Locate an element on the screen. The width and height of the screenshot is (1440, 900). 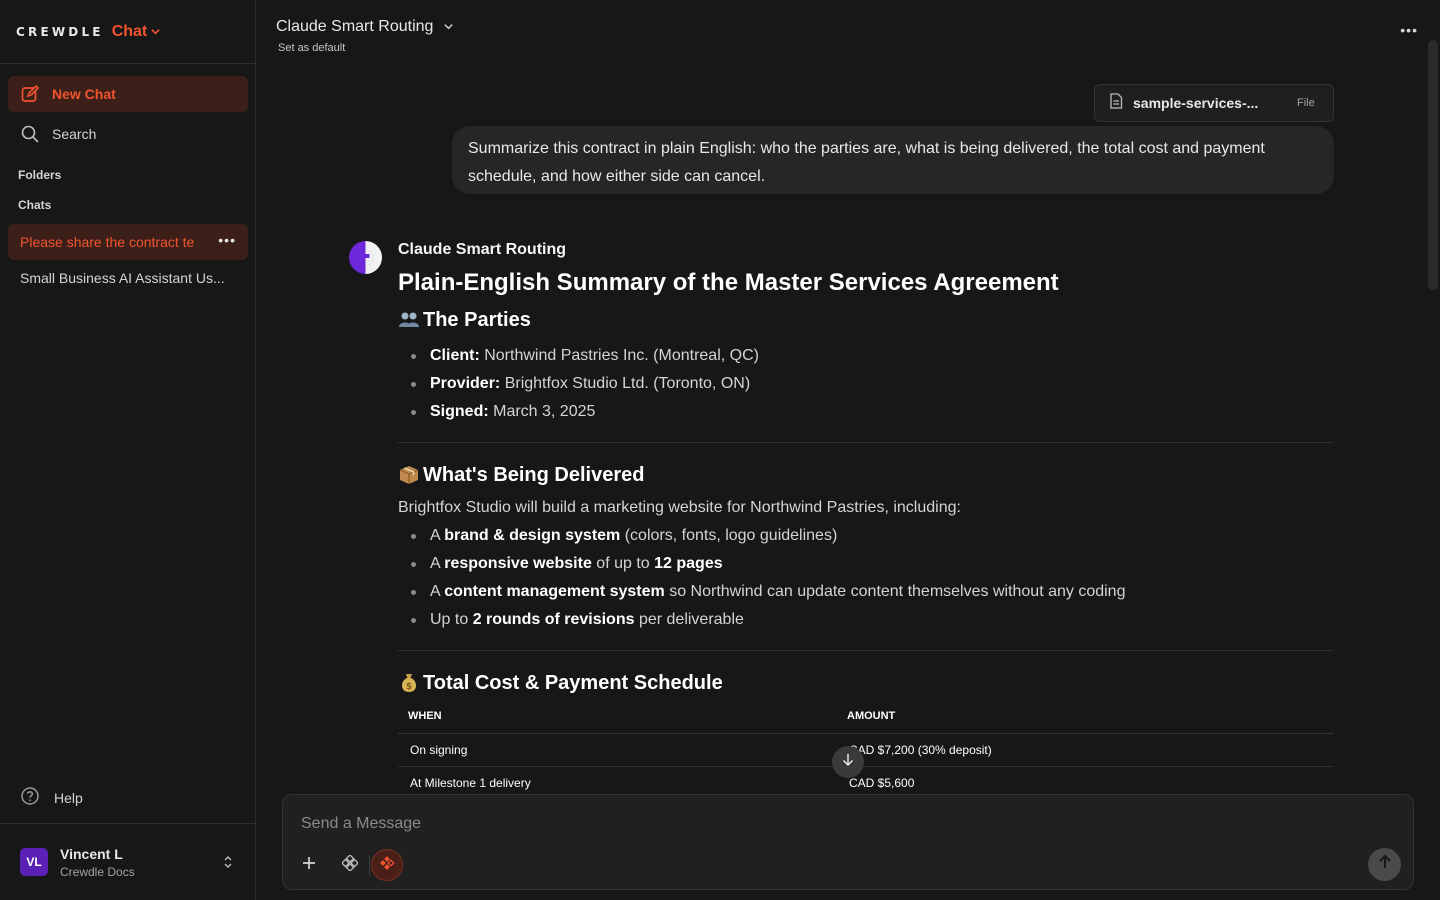
assistant-avatar-icon is located at coordinates (365, 257).